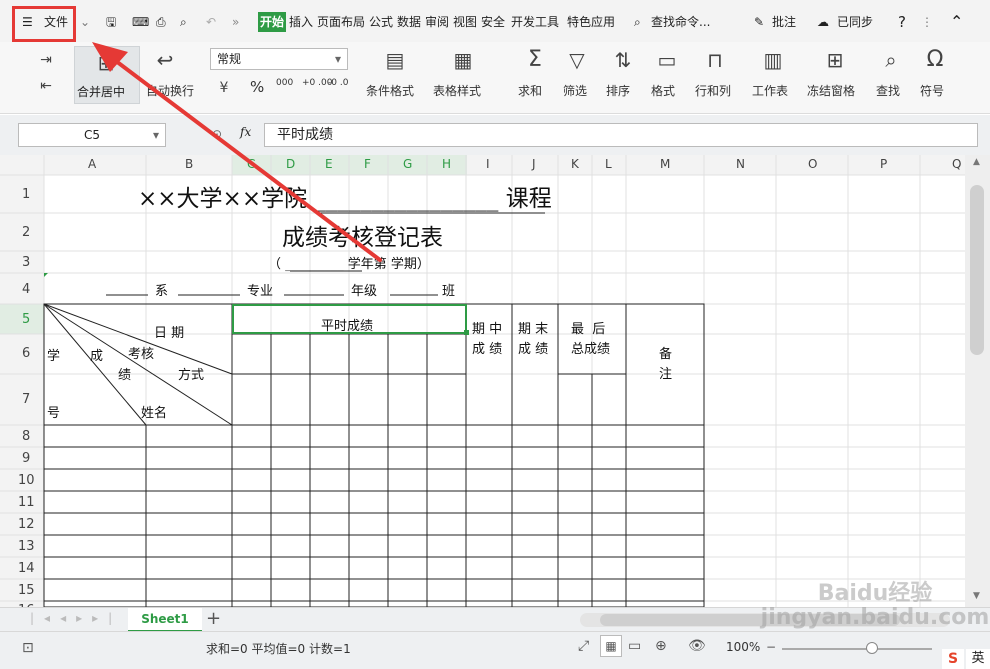  I want to click on table-style-button: 表格样式, so click(457, 90).